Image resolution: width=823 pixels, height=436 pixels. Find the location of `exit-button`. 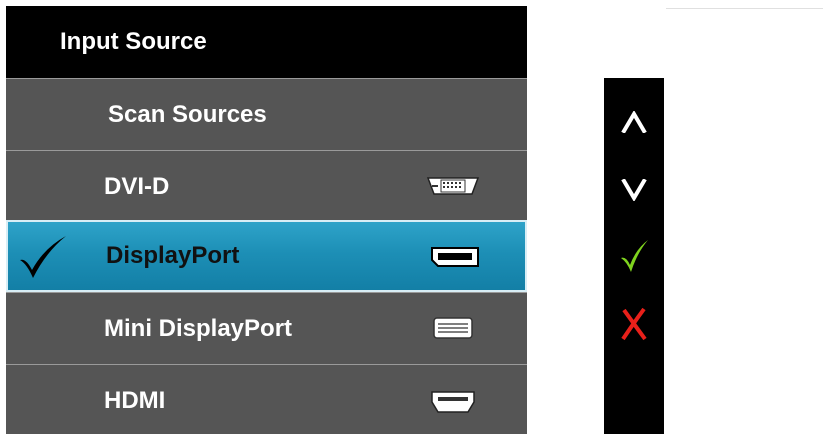

exit-button is located at coordinates (634, 324).